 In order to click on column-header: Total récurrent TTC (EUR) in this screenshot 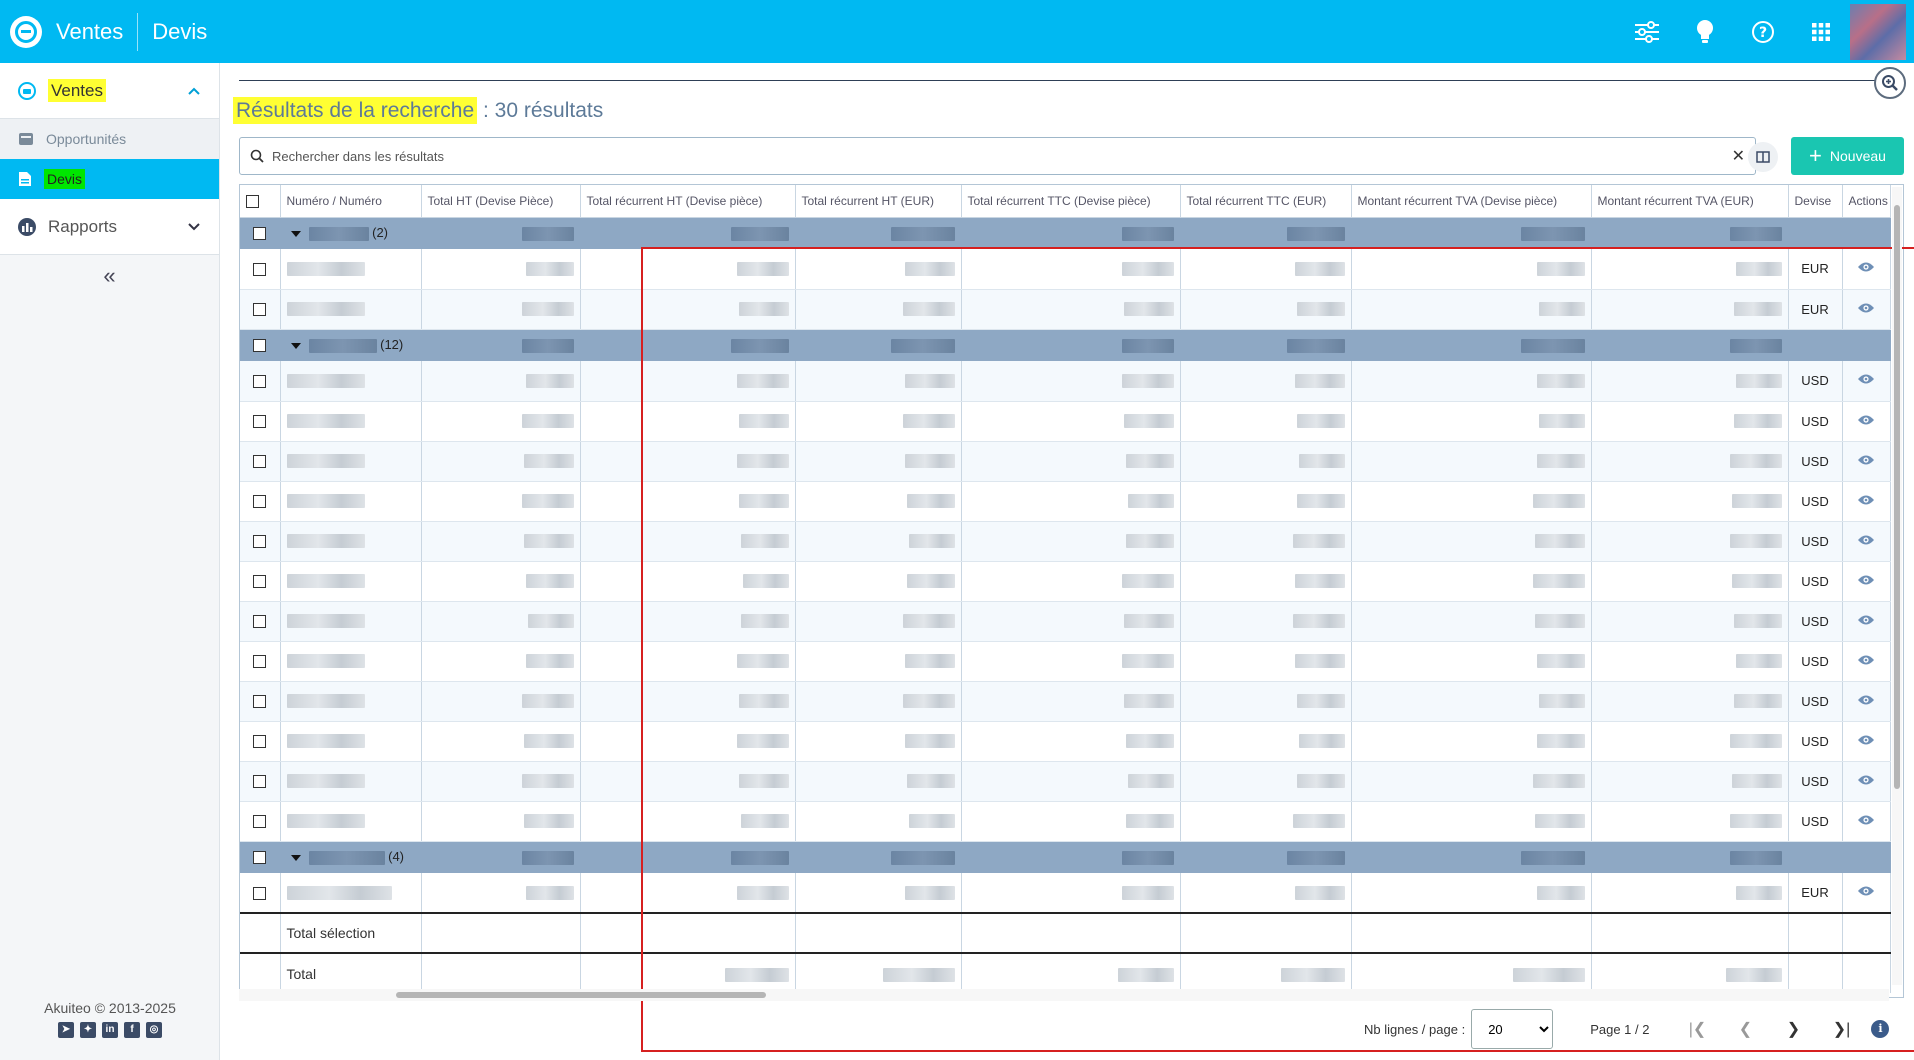, I will do `click(1266, 201)`.